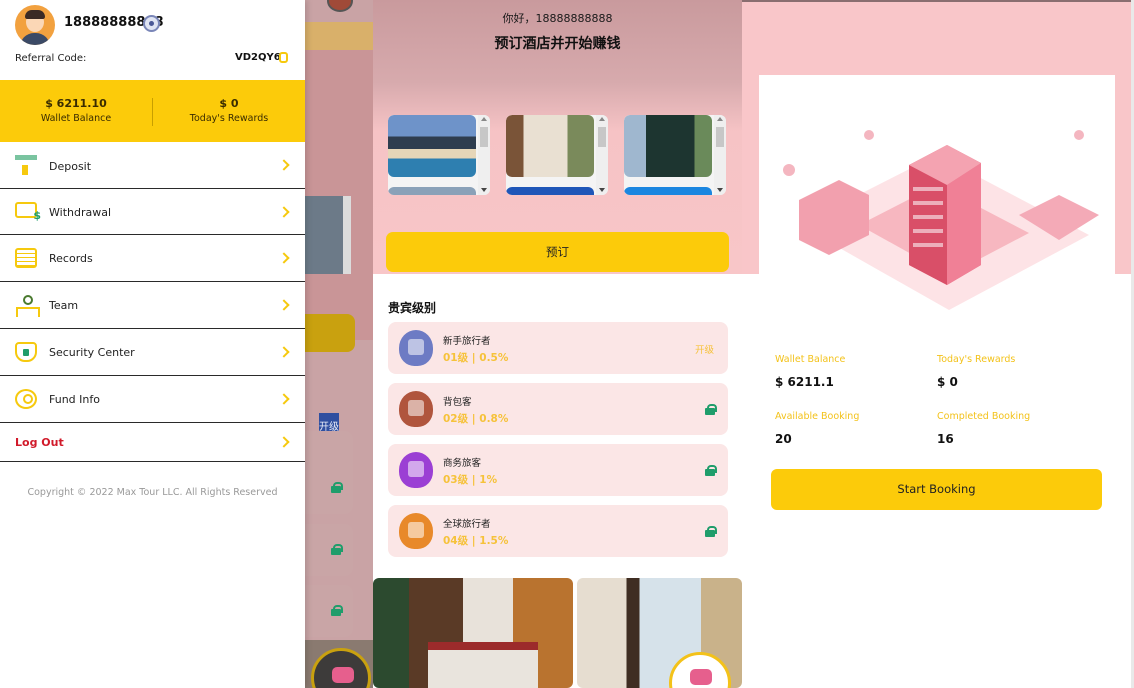 Image resolution: width=1134 pixels, height=688 pixels. Describe the element at coordinates (74, 399) in the screenshot. I see `menu-item-label: Fund Info` at that location.